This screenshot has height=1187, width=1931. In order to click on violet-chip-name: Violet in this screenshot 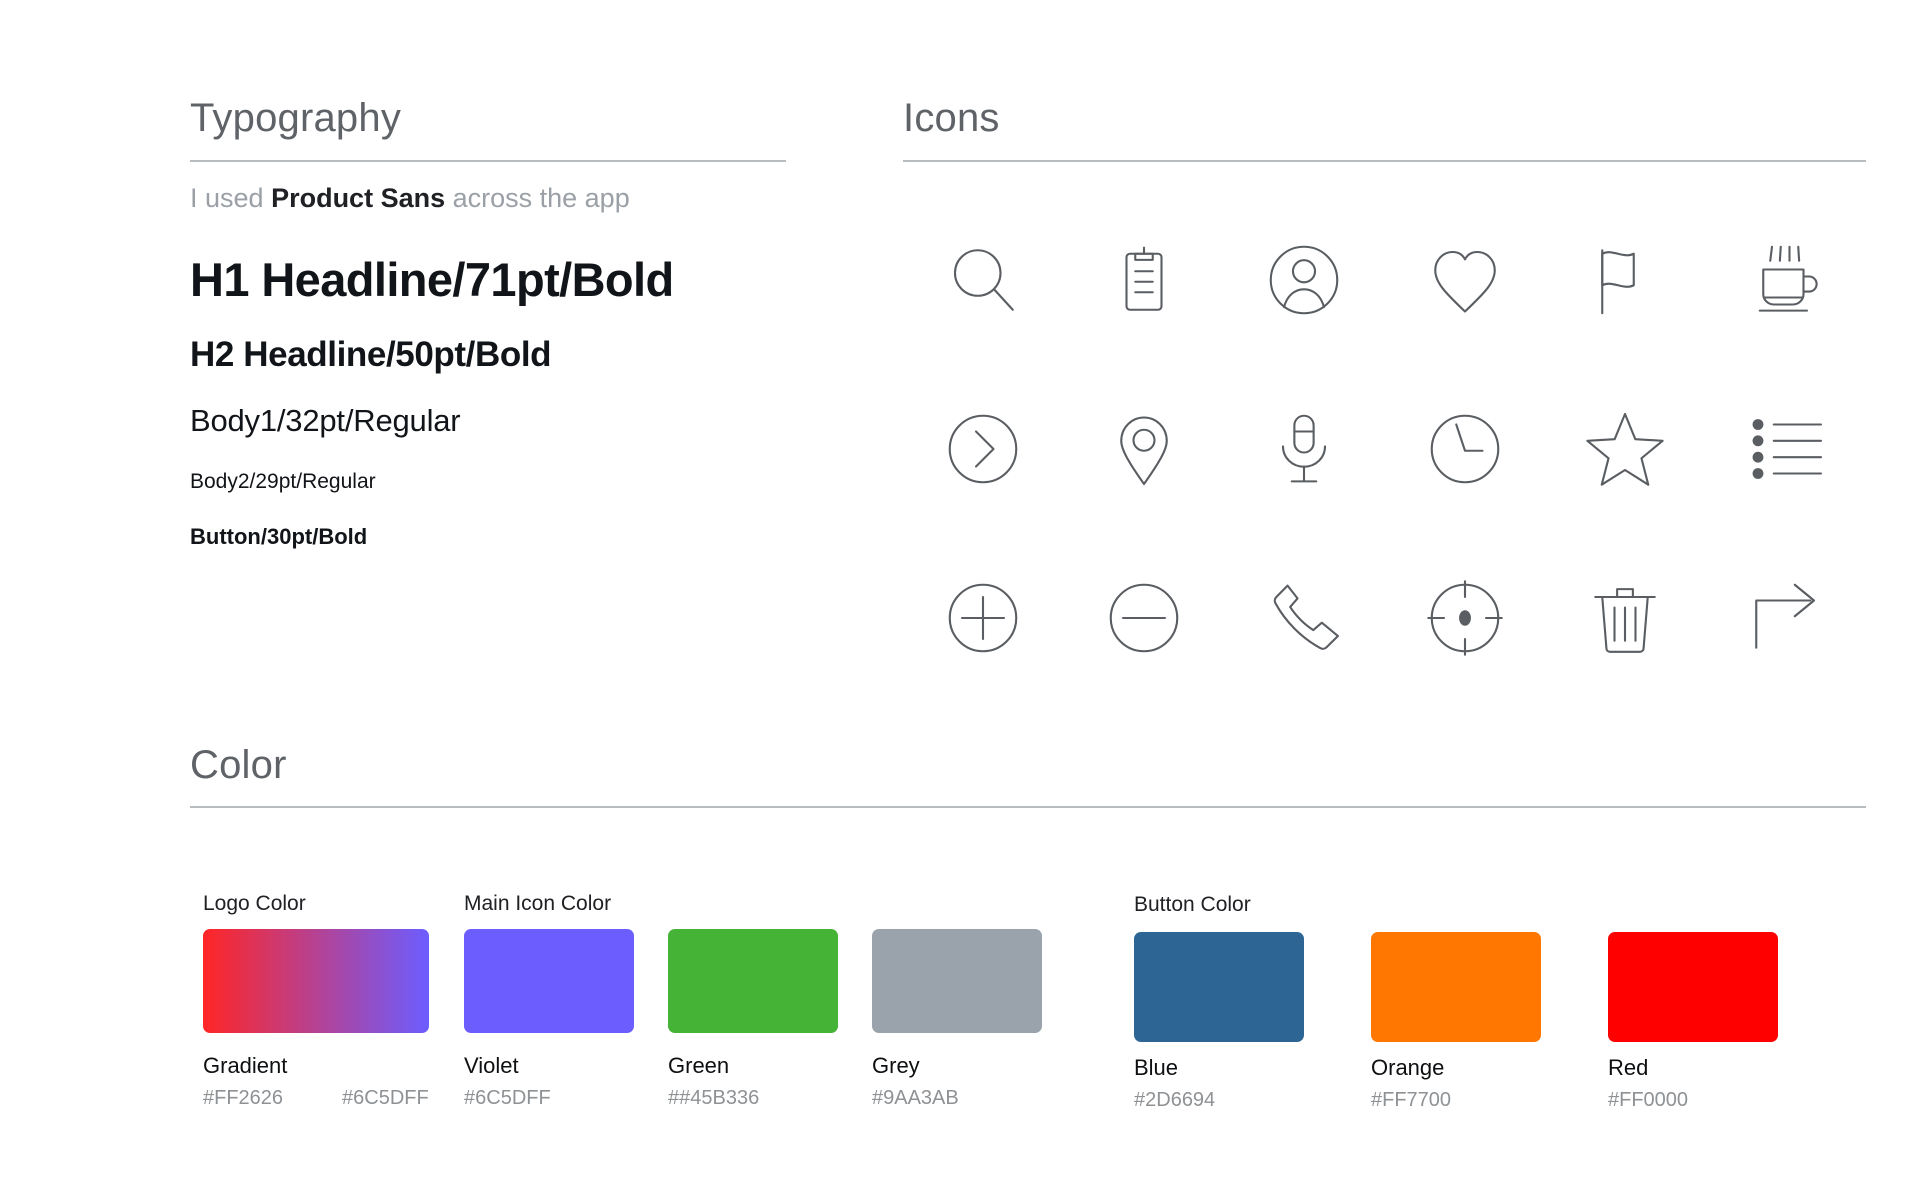, I will do `click(491, 1065)`.